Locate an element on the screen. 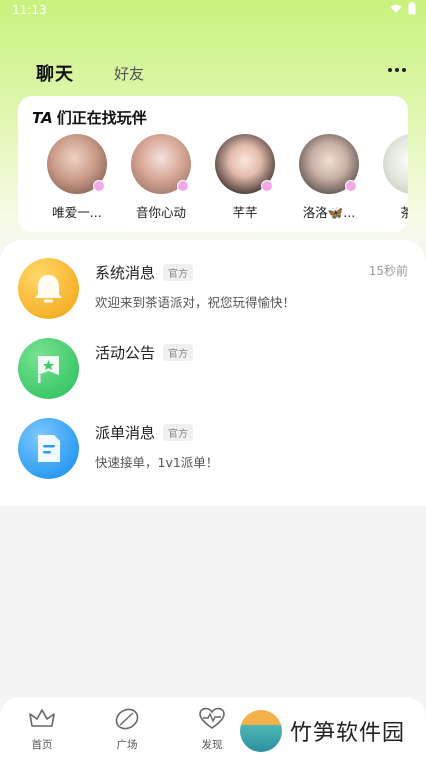  document-icon is located at coordinates (48, 448).